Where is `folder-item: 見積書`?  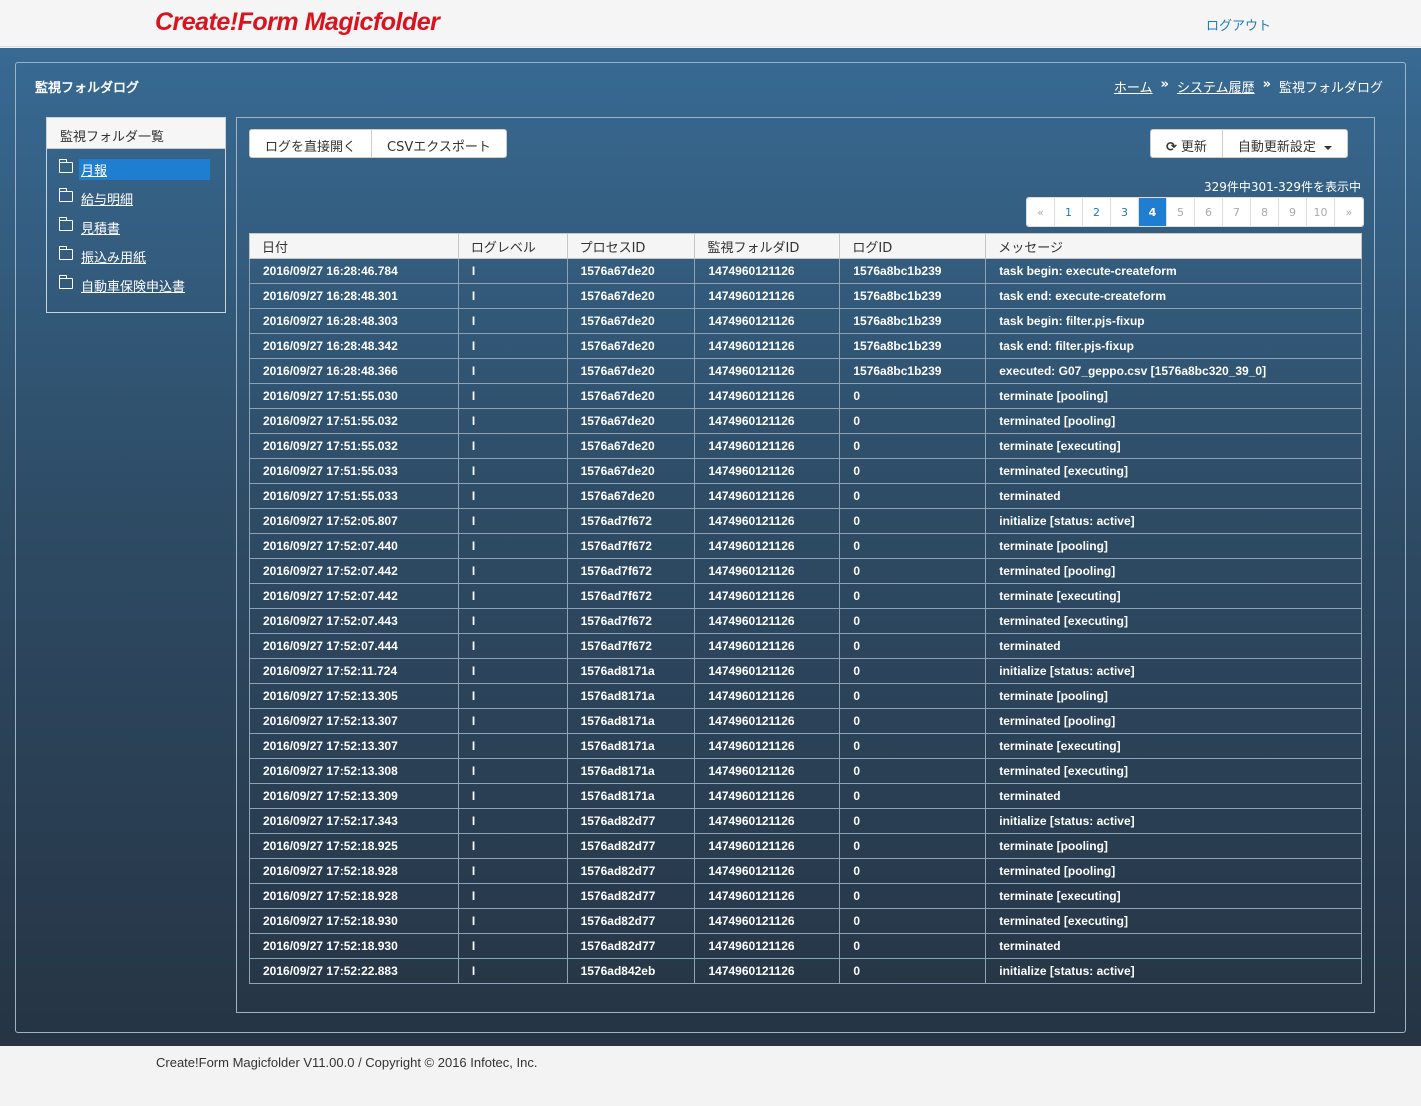 folder-item: 見積書 is located at coordinates (142, 231).